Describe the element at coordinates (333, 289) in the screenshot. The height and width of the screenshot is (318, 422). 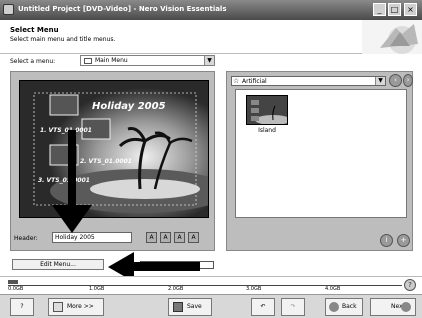
I see `capacity-tick: 4.0GB` at that location.